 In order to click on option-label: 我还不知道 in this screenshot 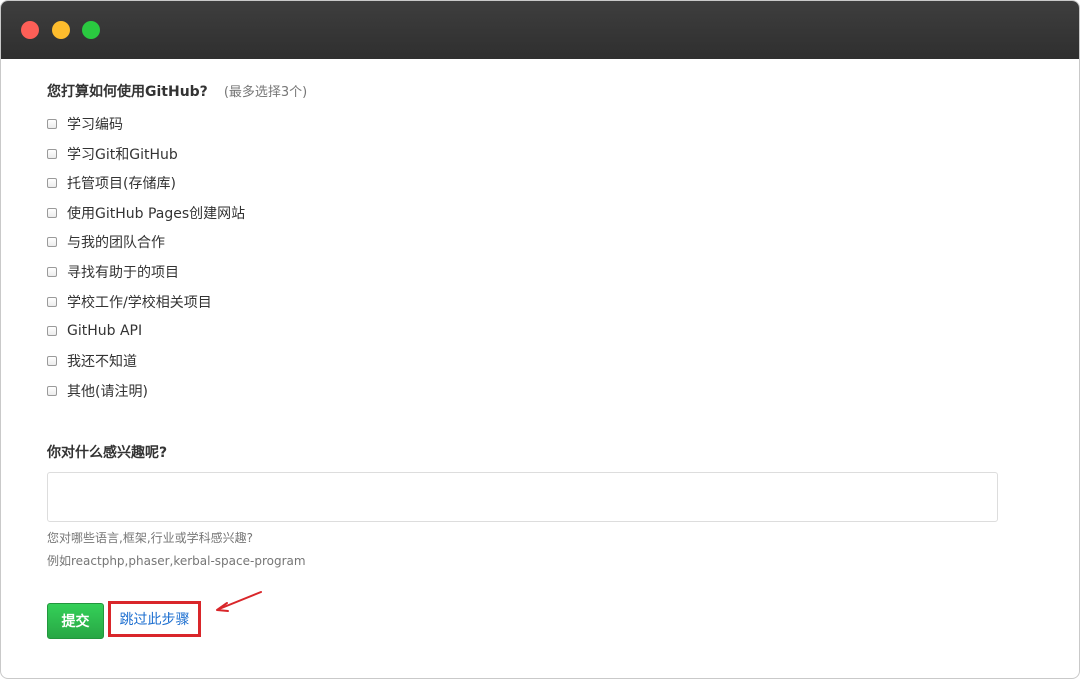, I will do `click(102, 362)`.